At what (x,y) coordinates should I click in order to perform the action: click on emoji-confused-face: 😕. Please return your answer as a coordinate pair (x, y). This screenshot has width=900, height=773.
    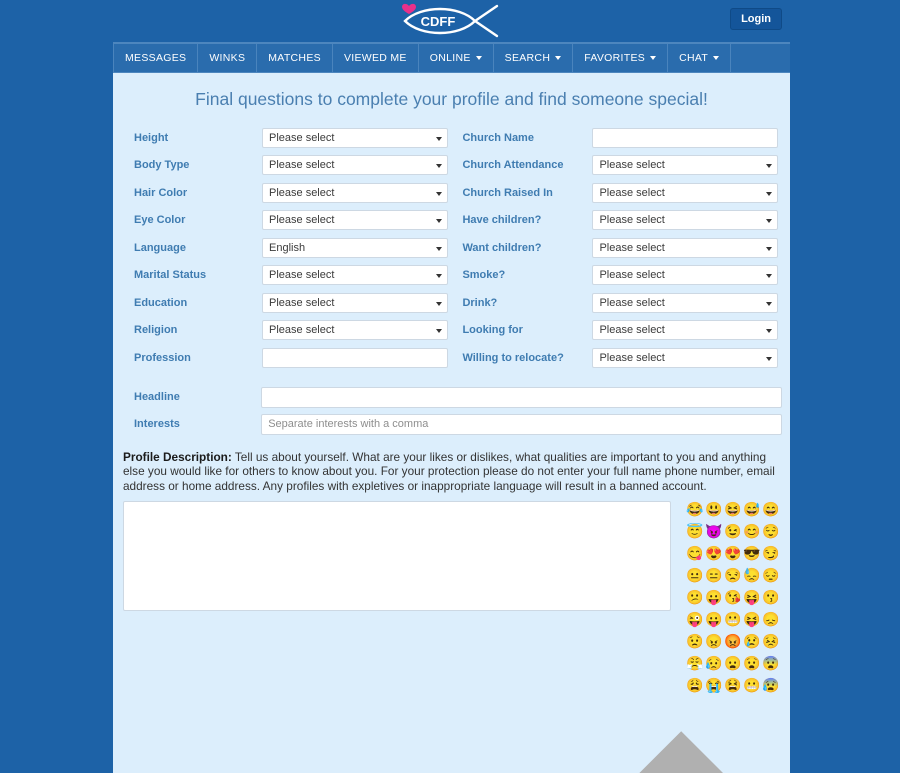
    Looking at the image, I should click on (694, 597).